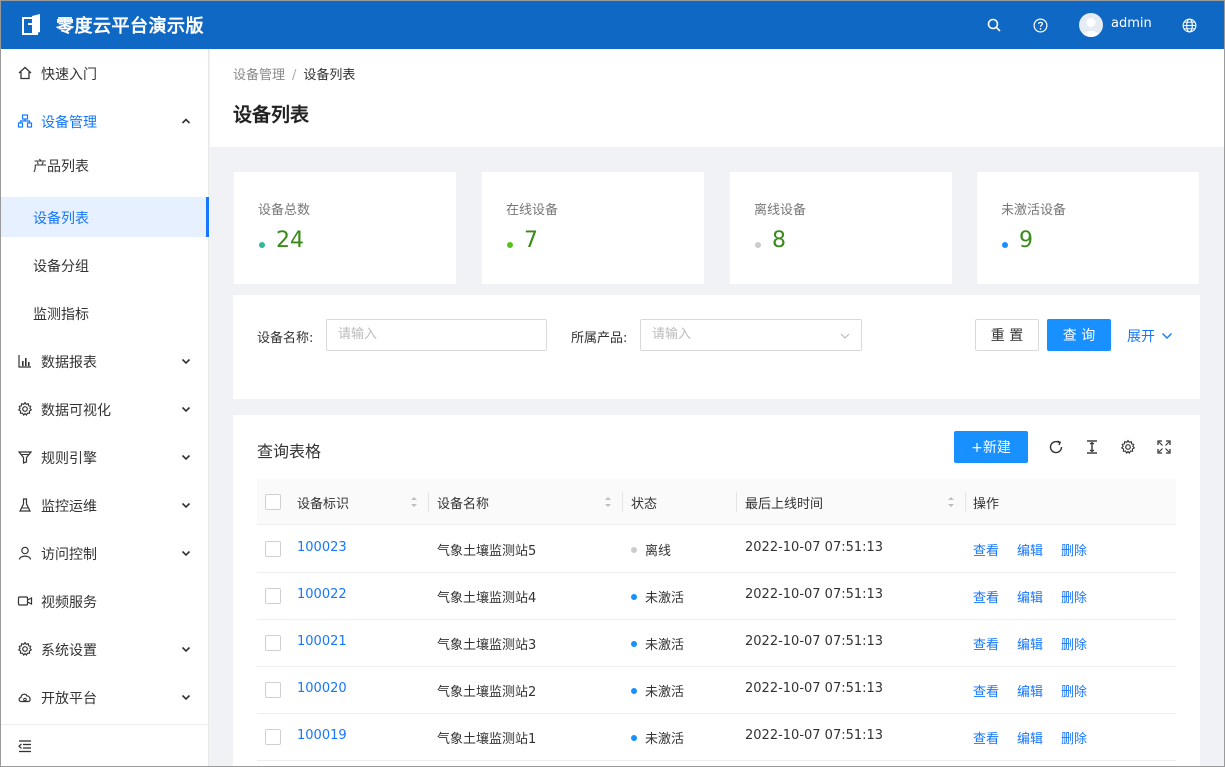 Image resolution: width=1225 pixels, height=767 pixels. What do you see at coordinates (294, 73) in the screenshot?
I see `breadcrumb: 设备管理 / 设备列表` at bounding box center [294, 73].